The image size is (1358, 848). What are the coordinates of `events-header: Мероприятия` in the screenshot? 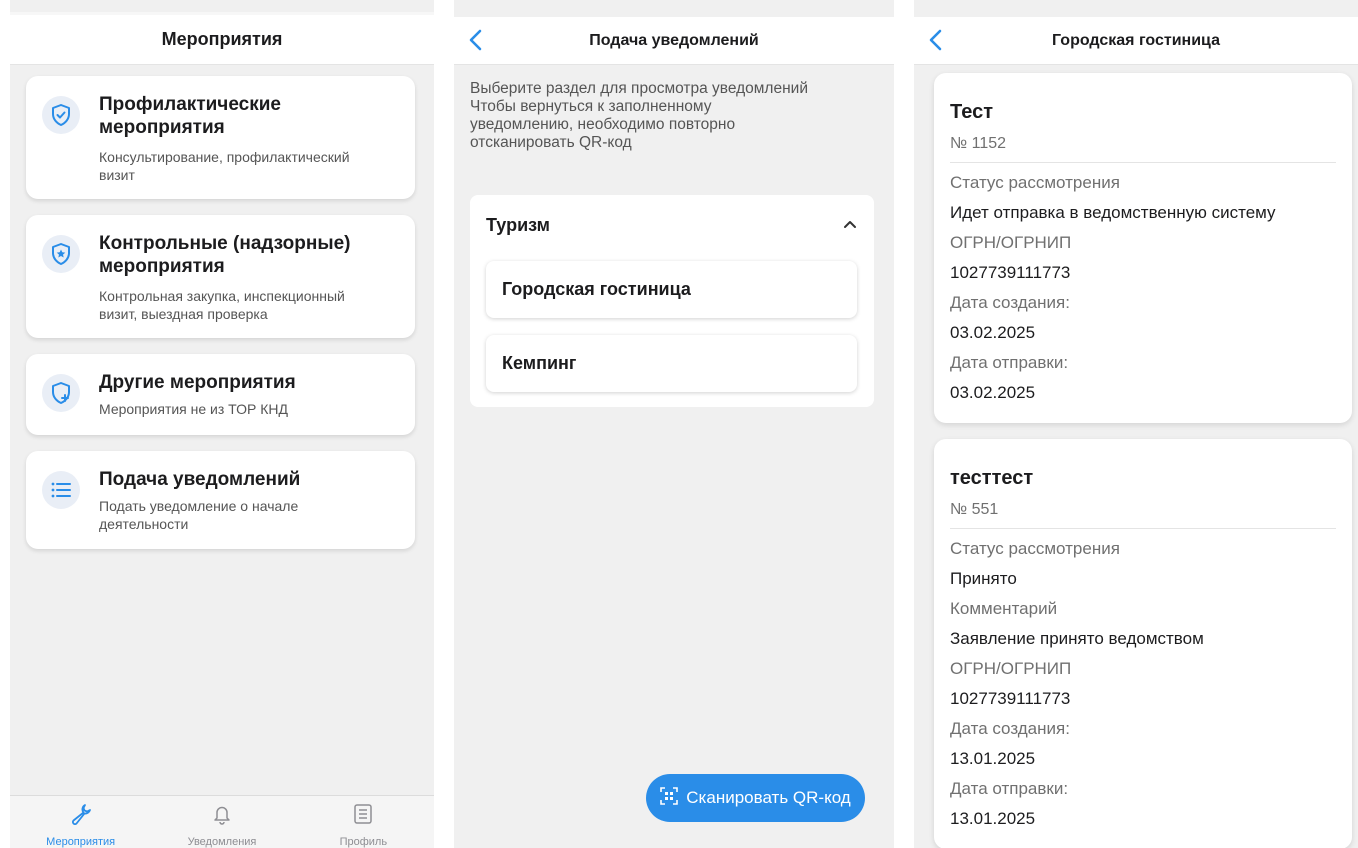 It's located at (222, 40).